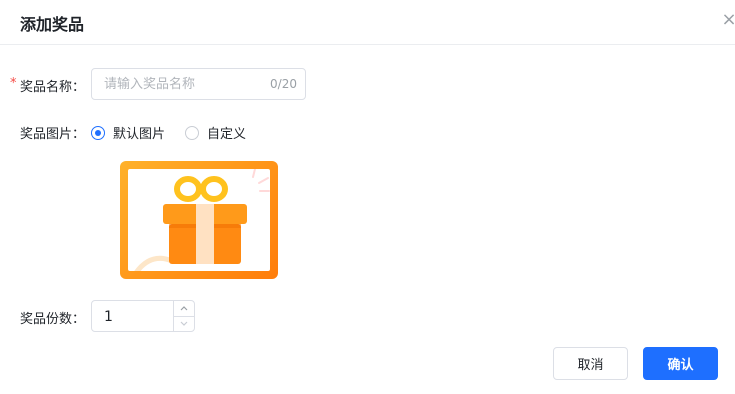  What do you see at coordinates (13, 83) in the screenshot?
I see `required-mark: *` at bounding box center [13, 83].